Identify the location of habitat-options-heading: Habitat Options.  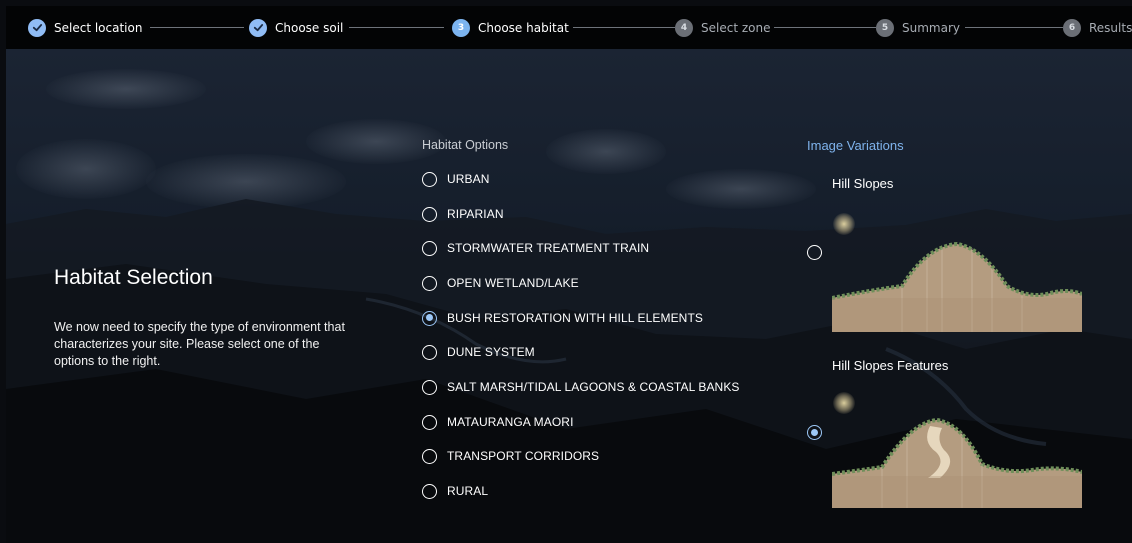
(465, 145).